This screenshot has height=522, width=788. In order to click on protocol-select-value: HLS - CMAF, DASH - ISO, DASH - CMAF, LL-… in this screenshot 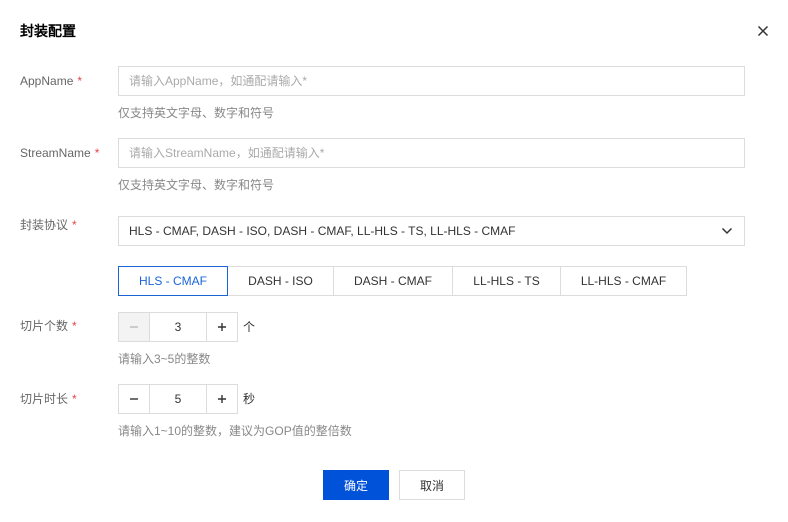, I will do `click(322, 231)`.